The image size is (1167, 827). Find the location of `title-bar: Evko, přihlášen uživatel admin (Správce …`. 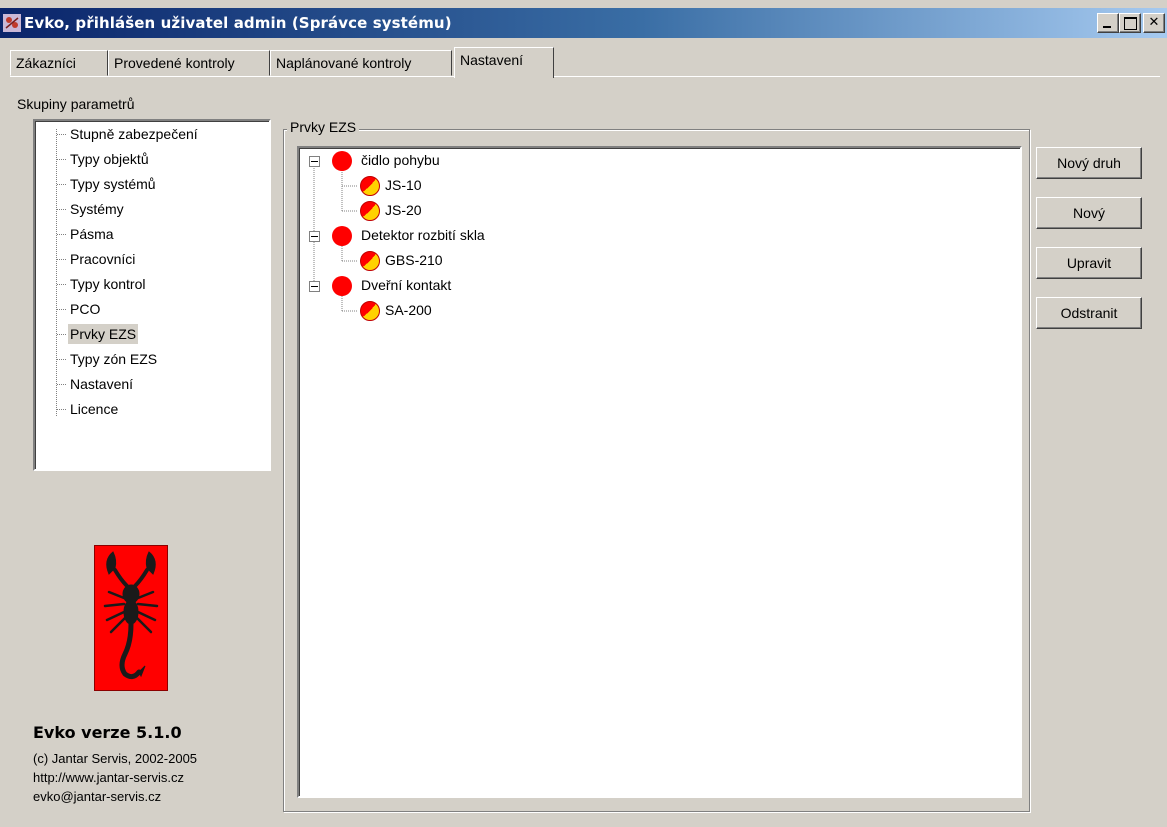

title-bar: Evko, přihlášen uživatel admin (Správce … is located at coordinates (583, 23).